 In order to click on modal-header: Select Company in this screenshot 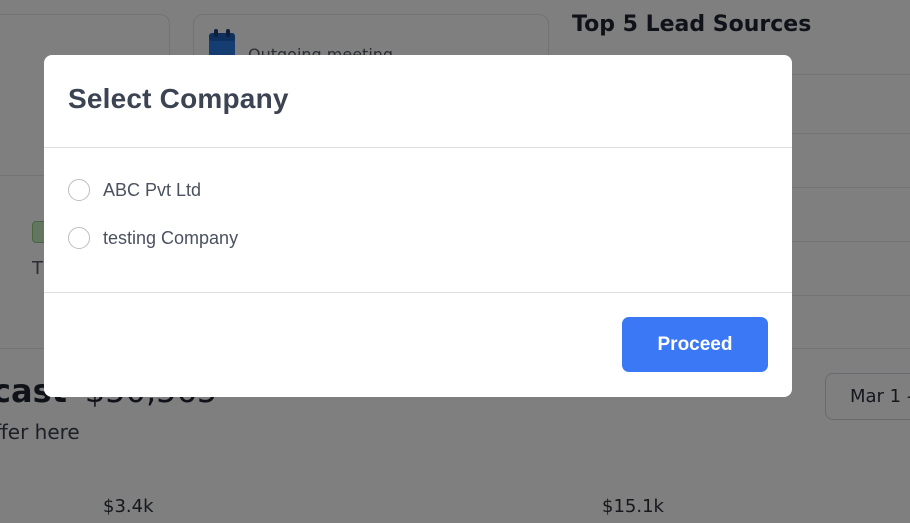, I will do `click(418, 101)`.